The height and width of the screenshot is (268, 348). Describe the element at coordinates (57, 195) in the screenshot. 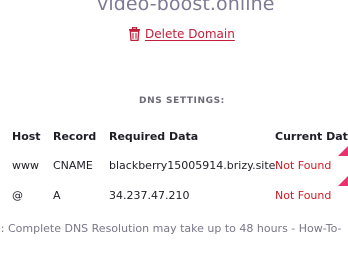

I see `row-root-record: A` at that location.